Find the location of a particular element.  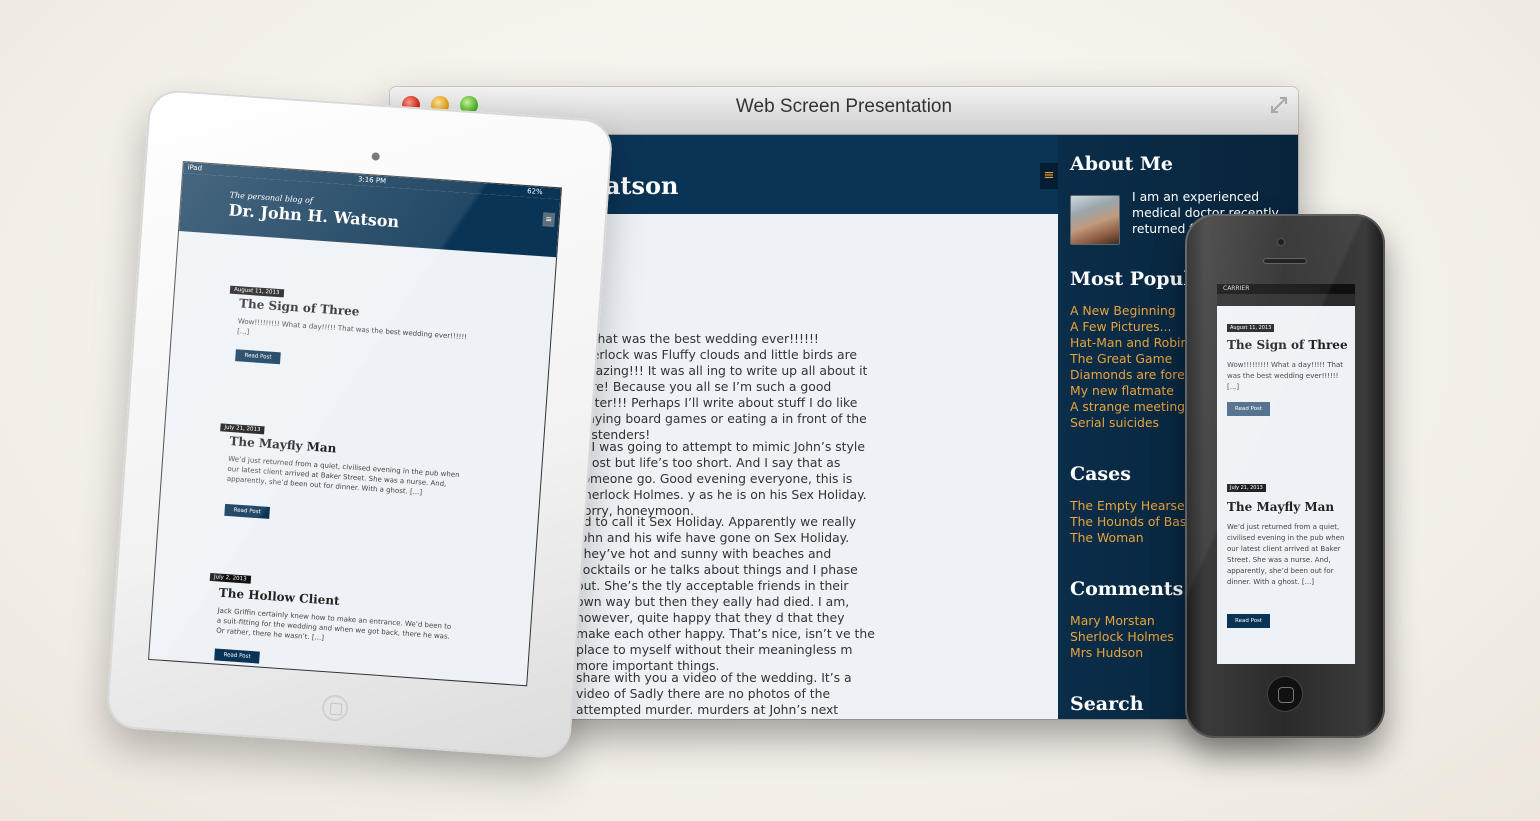

commenter-link: Sherlock Holmes is located at coordinates (1122, 637).